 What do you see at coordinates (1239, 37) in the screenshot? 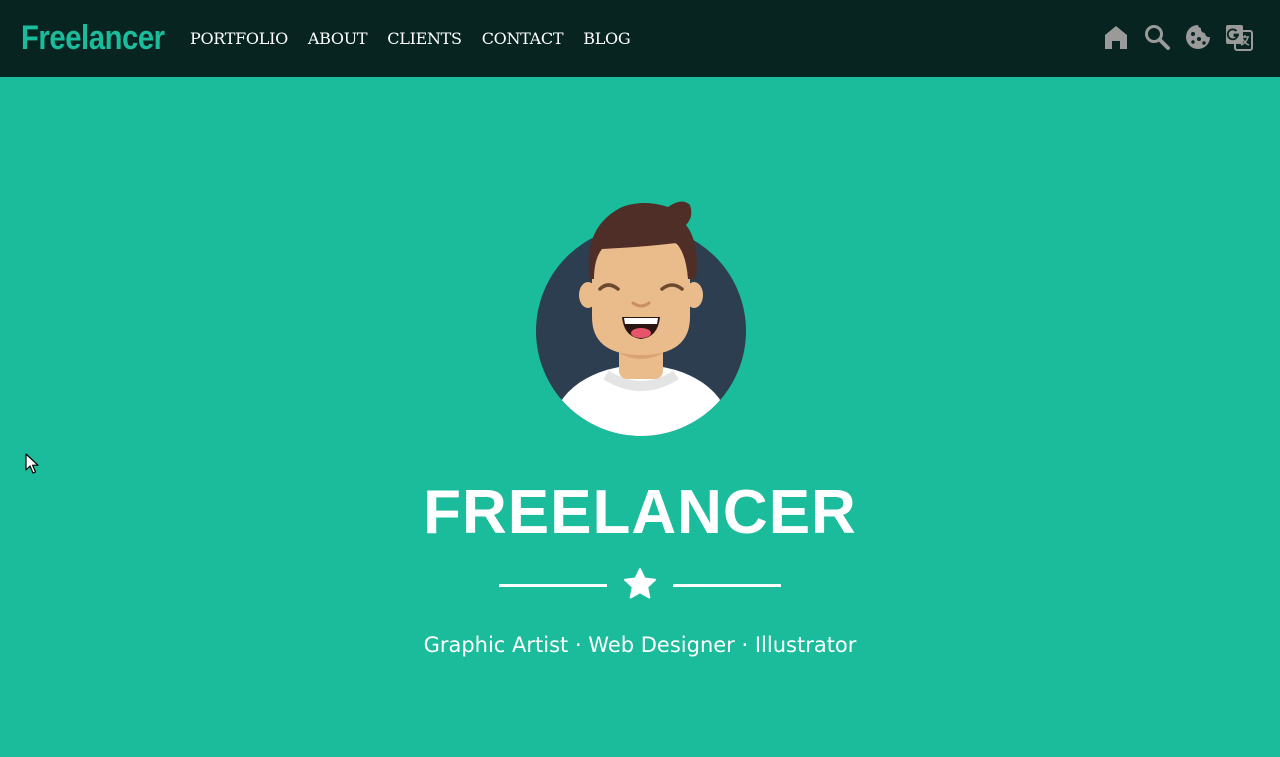
I see `translate-icon` at bounding box center [1239, 37].